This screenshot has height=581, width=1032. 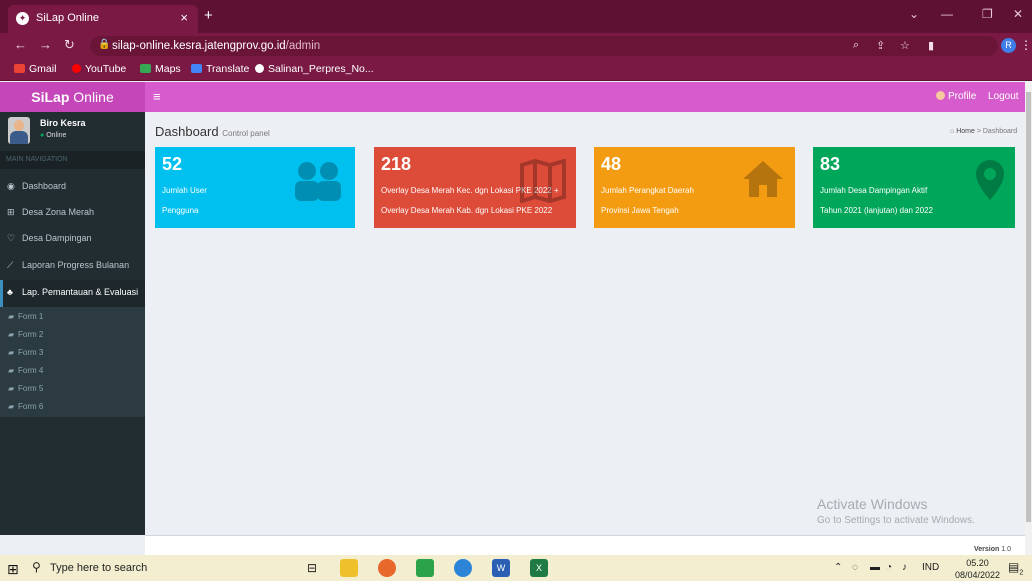 What do you see at coordinates (501, 568) in the screenshot?
I see `word-icon: W` at bounding box center [501, 568].